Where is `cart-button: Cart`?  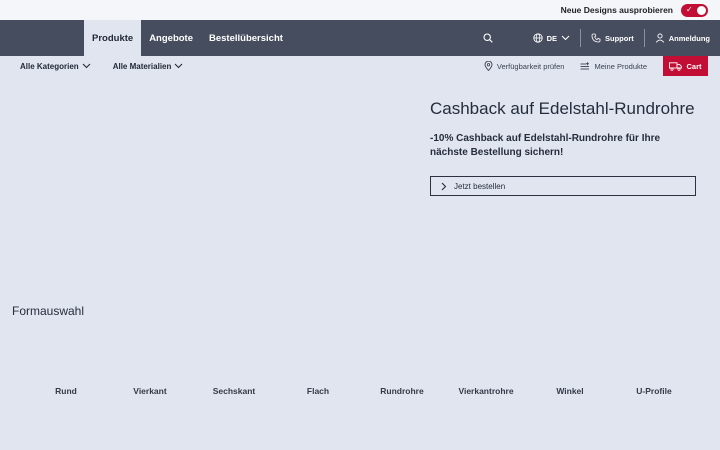 cart-button: Cart is located at coordinates (685, 66).